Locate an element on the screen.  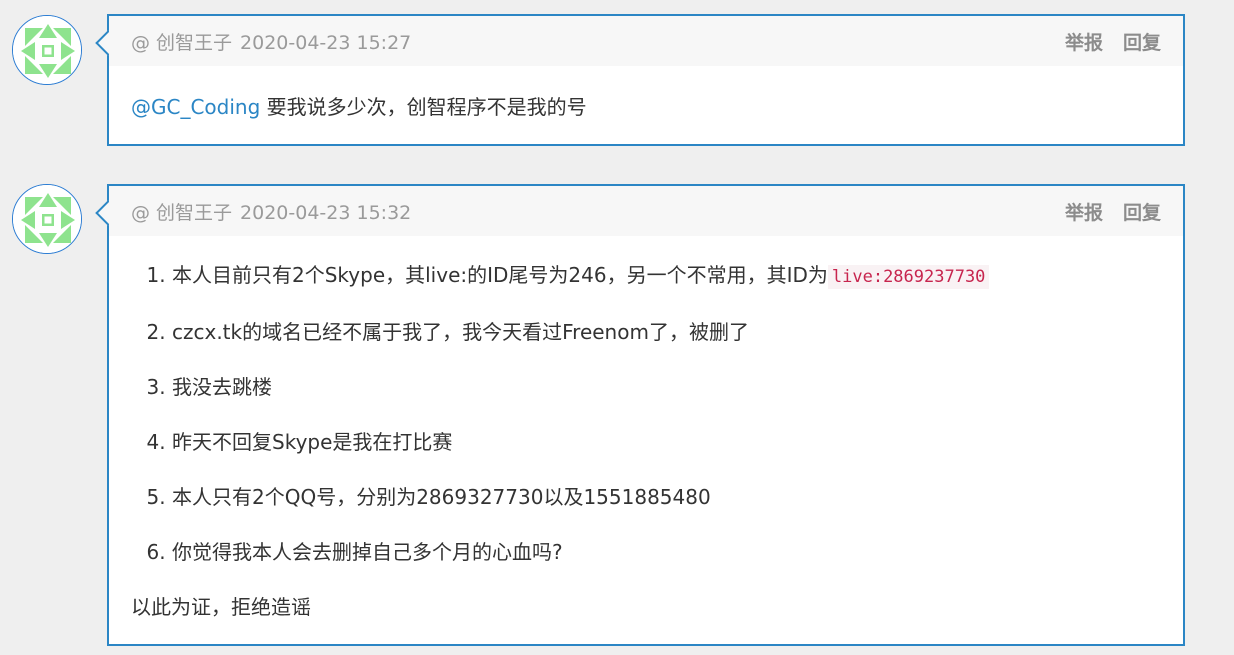
comment-text: @GC_Coding 要我说多少次，创智程序不是我的号 is located at coordinates (646, 107).